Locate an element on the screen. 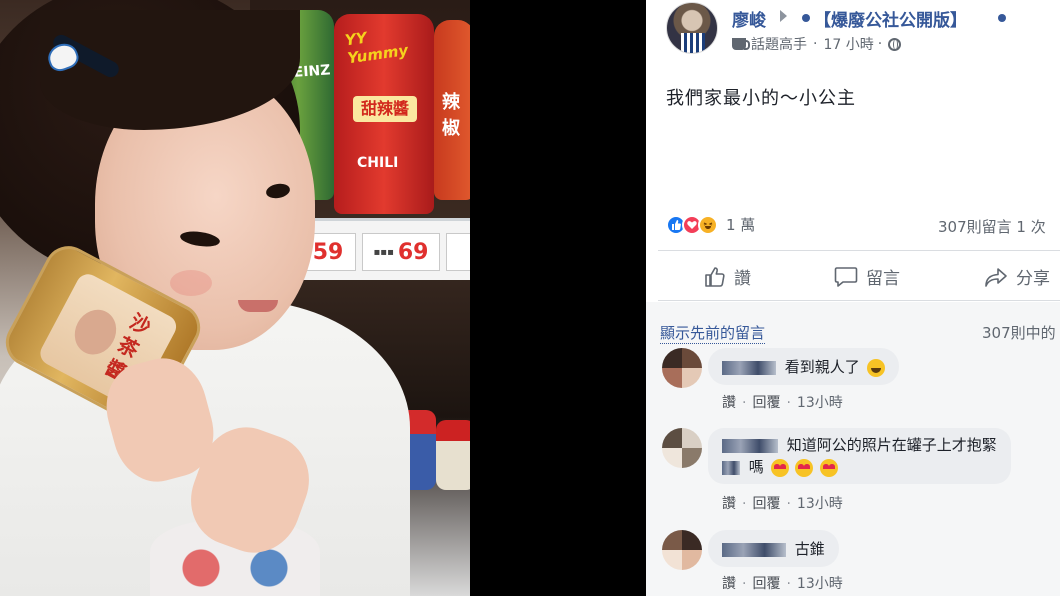 The height and width of the screenshot is (596, 1060). comment-bubble: 知道阿公的照片在罐子上才抱緊 嗎 is located at coordinates (859, 456).